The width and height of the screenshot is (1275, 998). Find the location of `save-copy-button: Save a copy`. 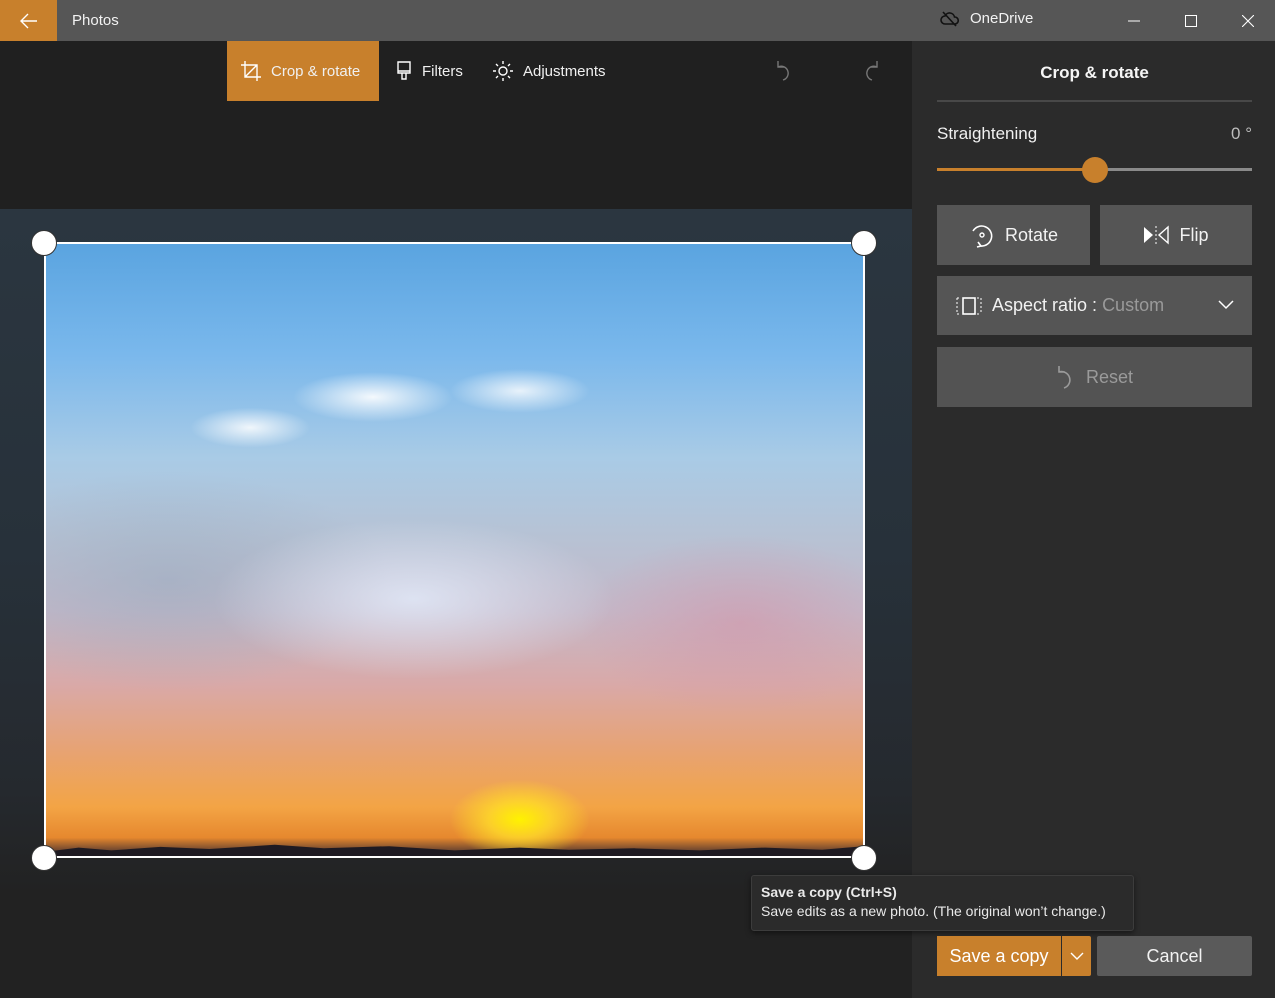

save-copy-button: Save a copy is located at coordinates (999, 956).